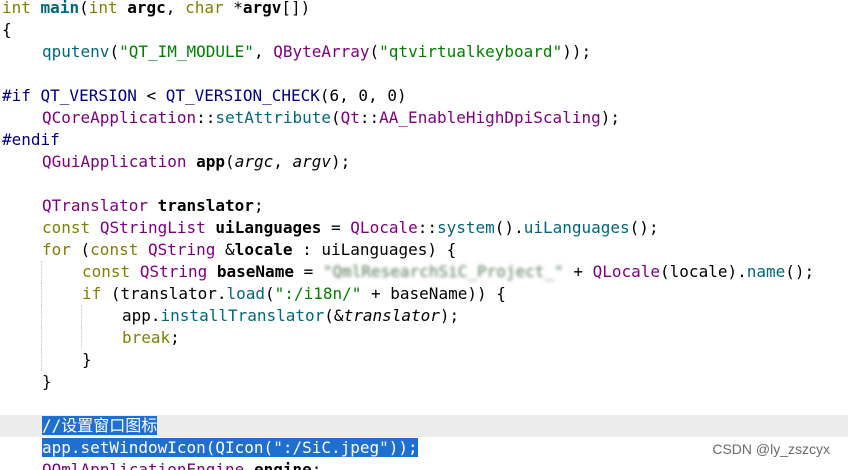  What do you see at coordinates (424, 162) in the screenshot?
I see `code-line: QGuiApplication app(argc, argv);` at bounding box center [424, 162].